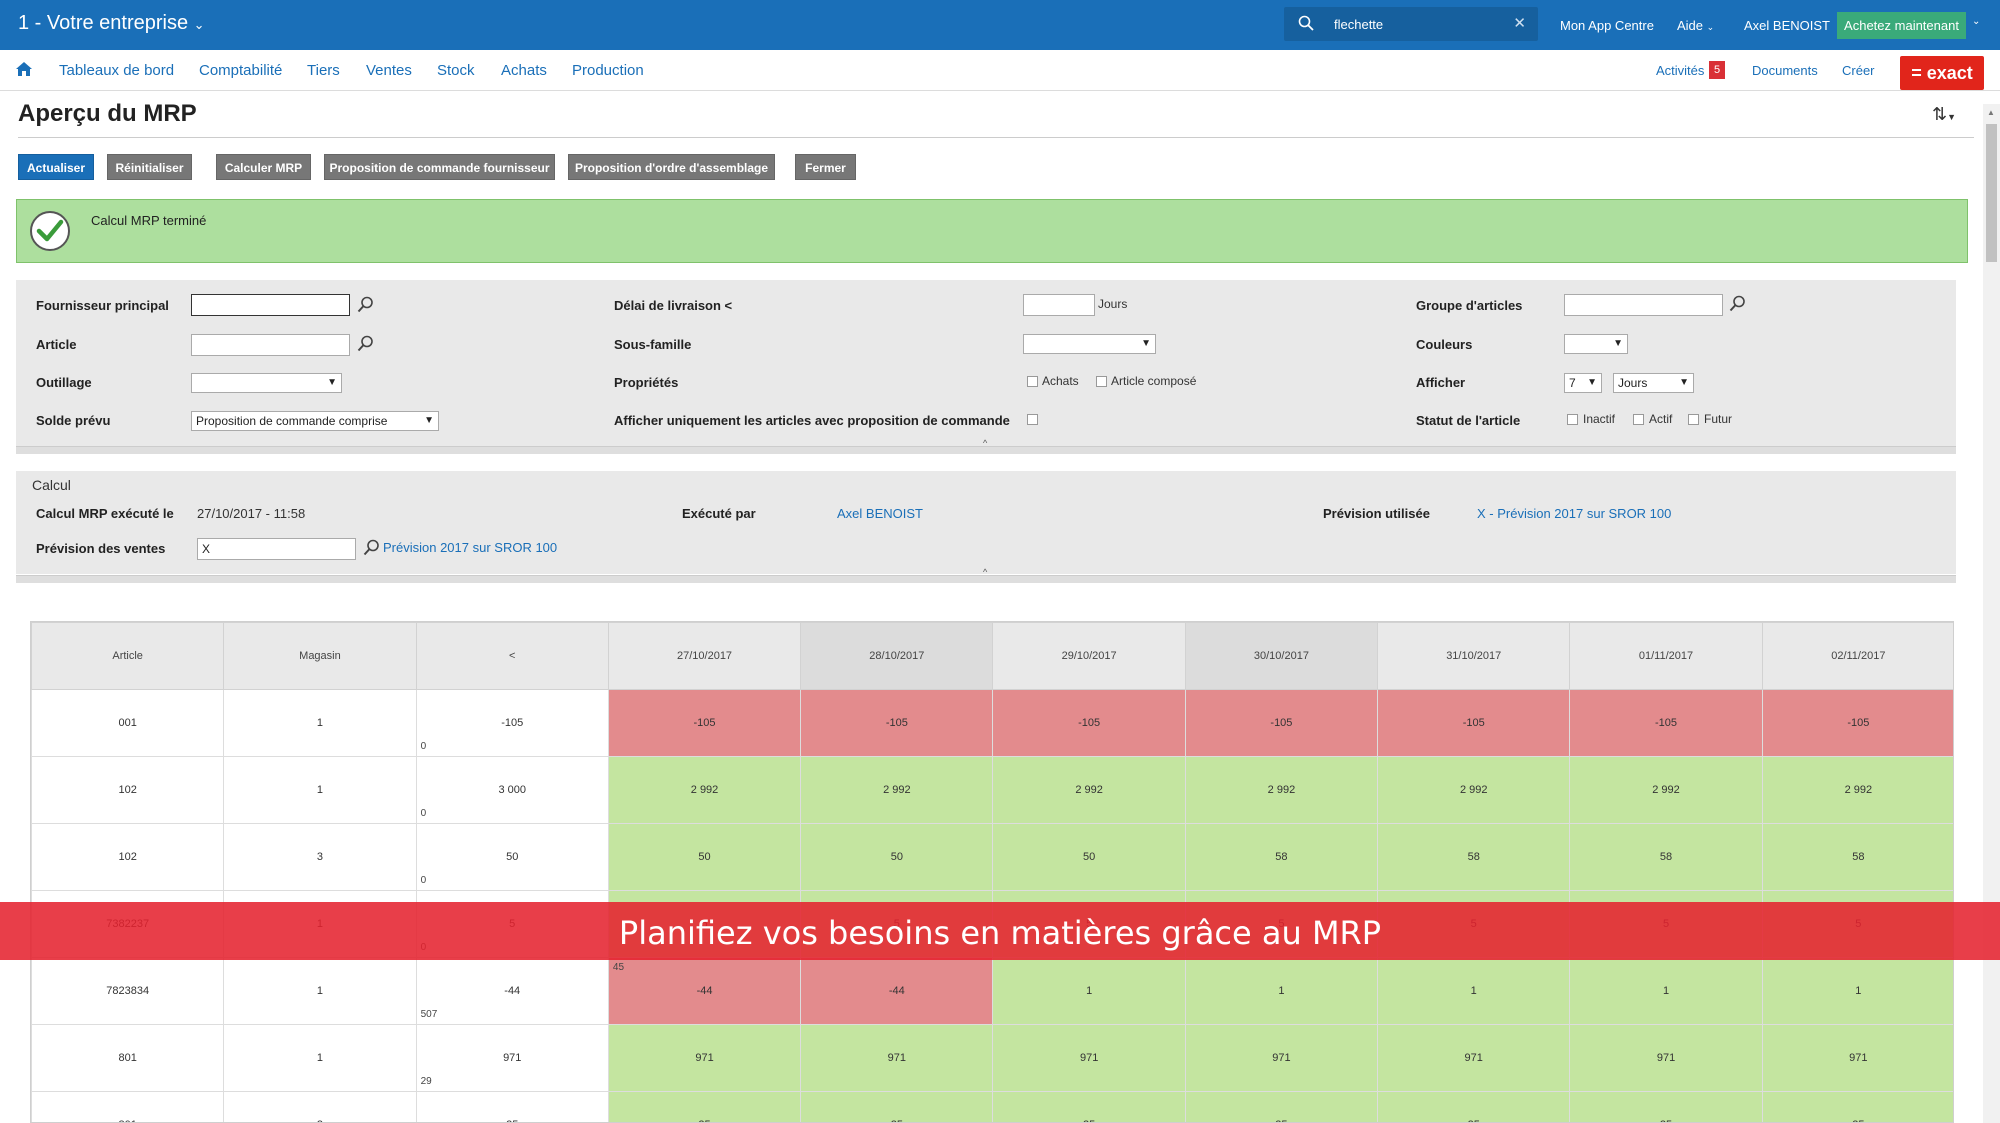 Image resolution: width=2000 pixels, height=1123 pixels. I want to click on display-count-select: 7 ▼, so click(1583, 383).